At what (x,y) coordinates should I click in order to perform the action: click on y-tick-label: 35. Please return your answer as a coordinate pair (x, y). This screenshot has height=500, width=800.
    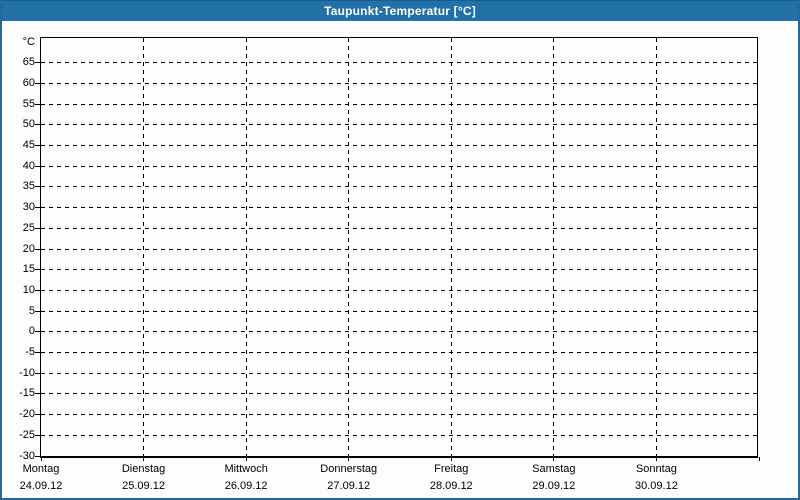
    Looking at the image, I should click on (28, 186).